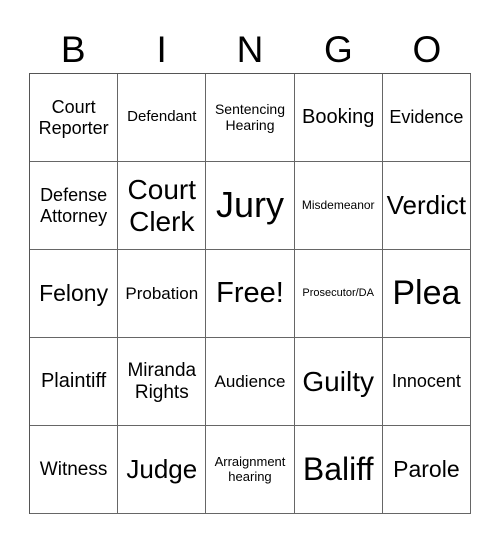 The height and width of the screenshot is (544, 500). Describe the element at coordinates (338, 382) in the screenshot. I see `bingo-cell: Guilty` at that location.